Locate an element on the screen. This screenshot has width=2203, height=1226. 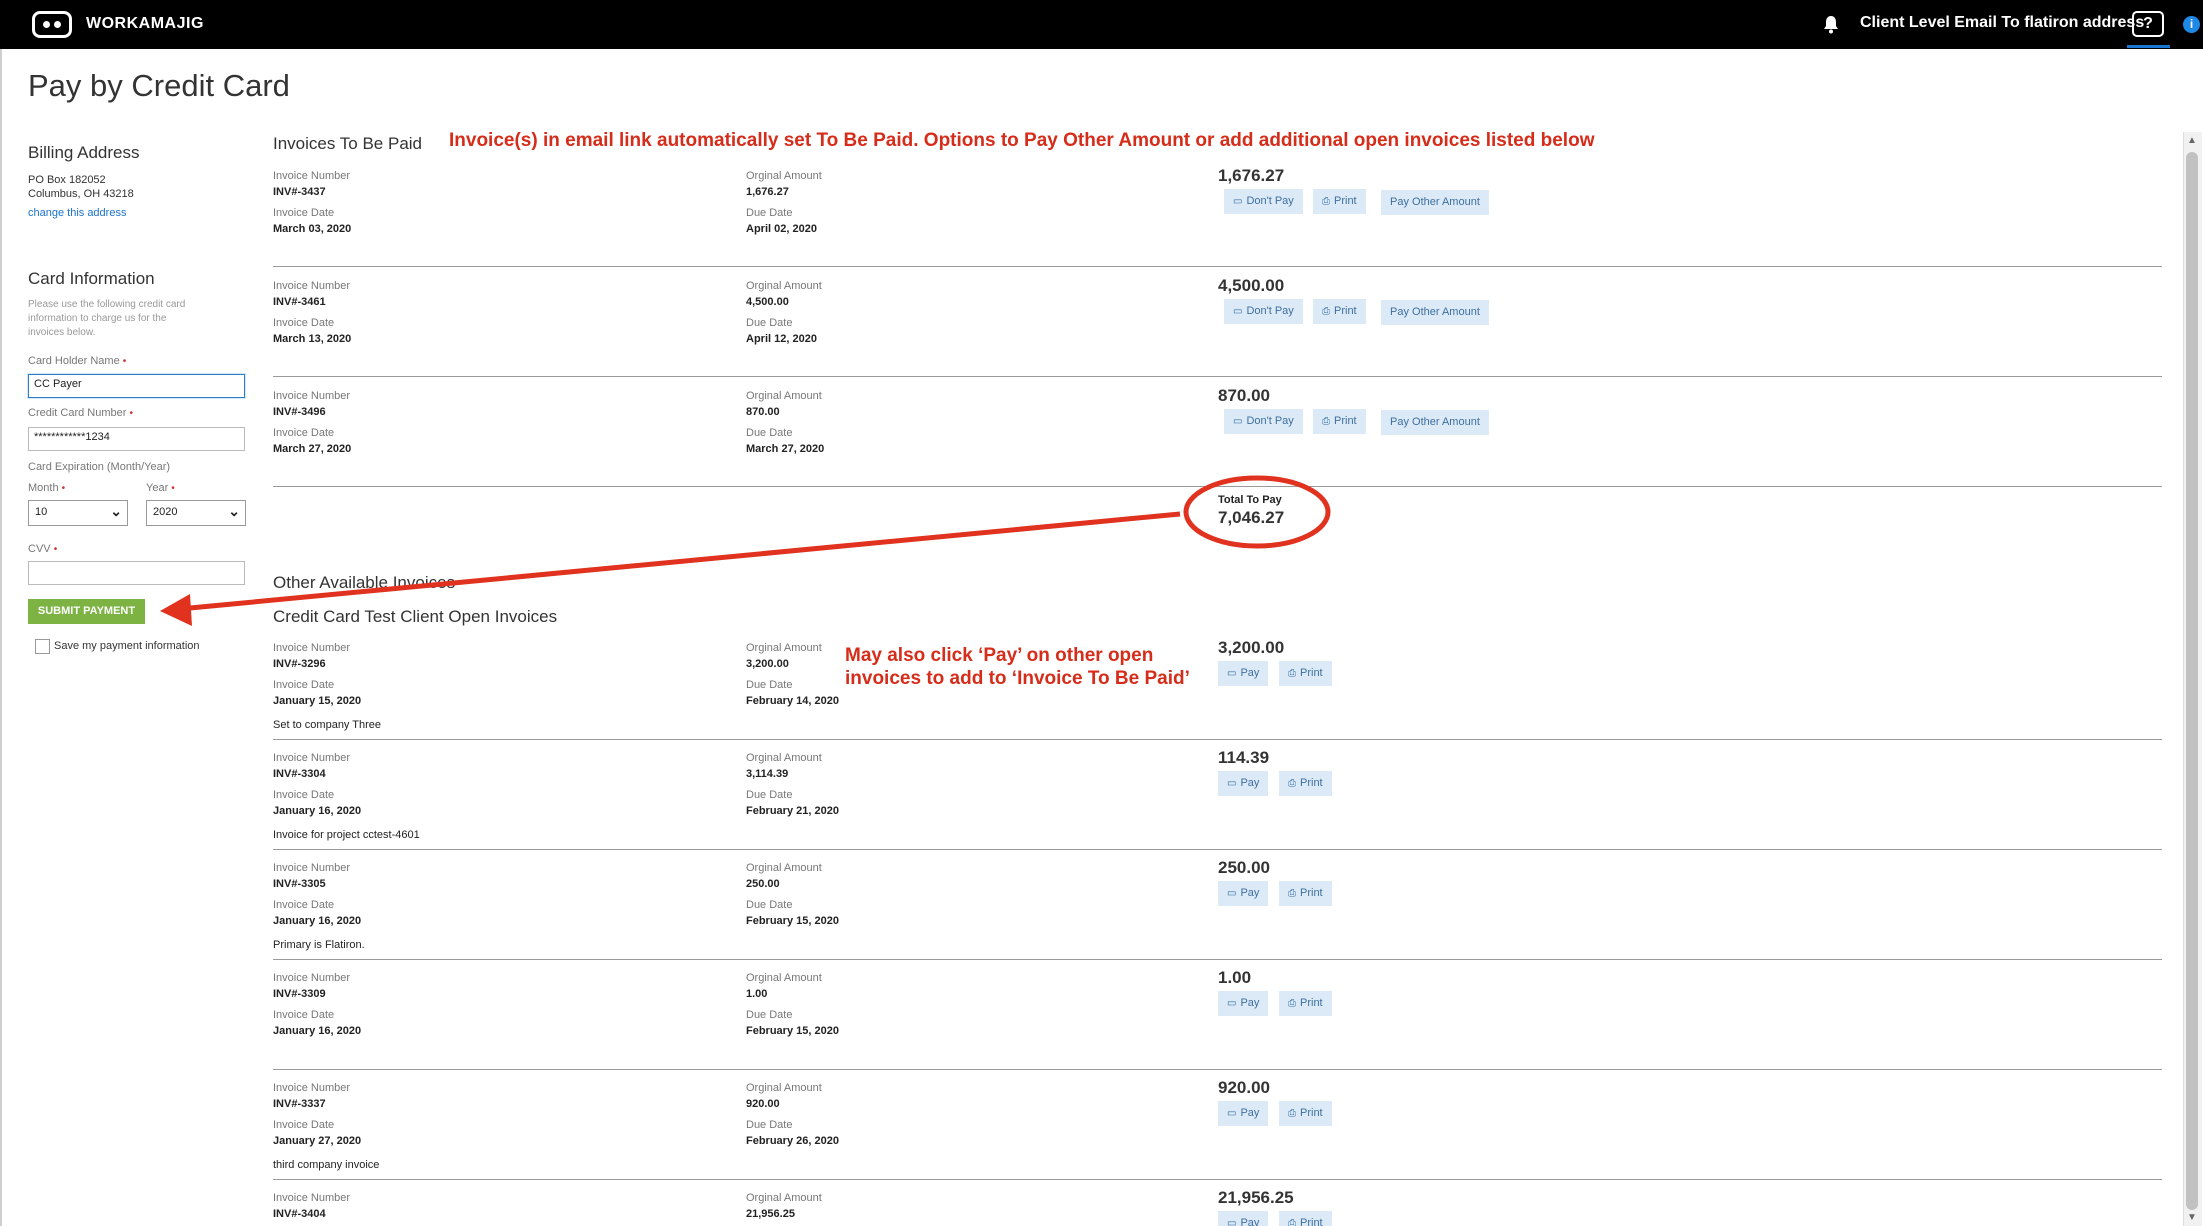
annotation-overlay is located at coordinates (745, 550).